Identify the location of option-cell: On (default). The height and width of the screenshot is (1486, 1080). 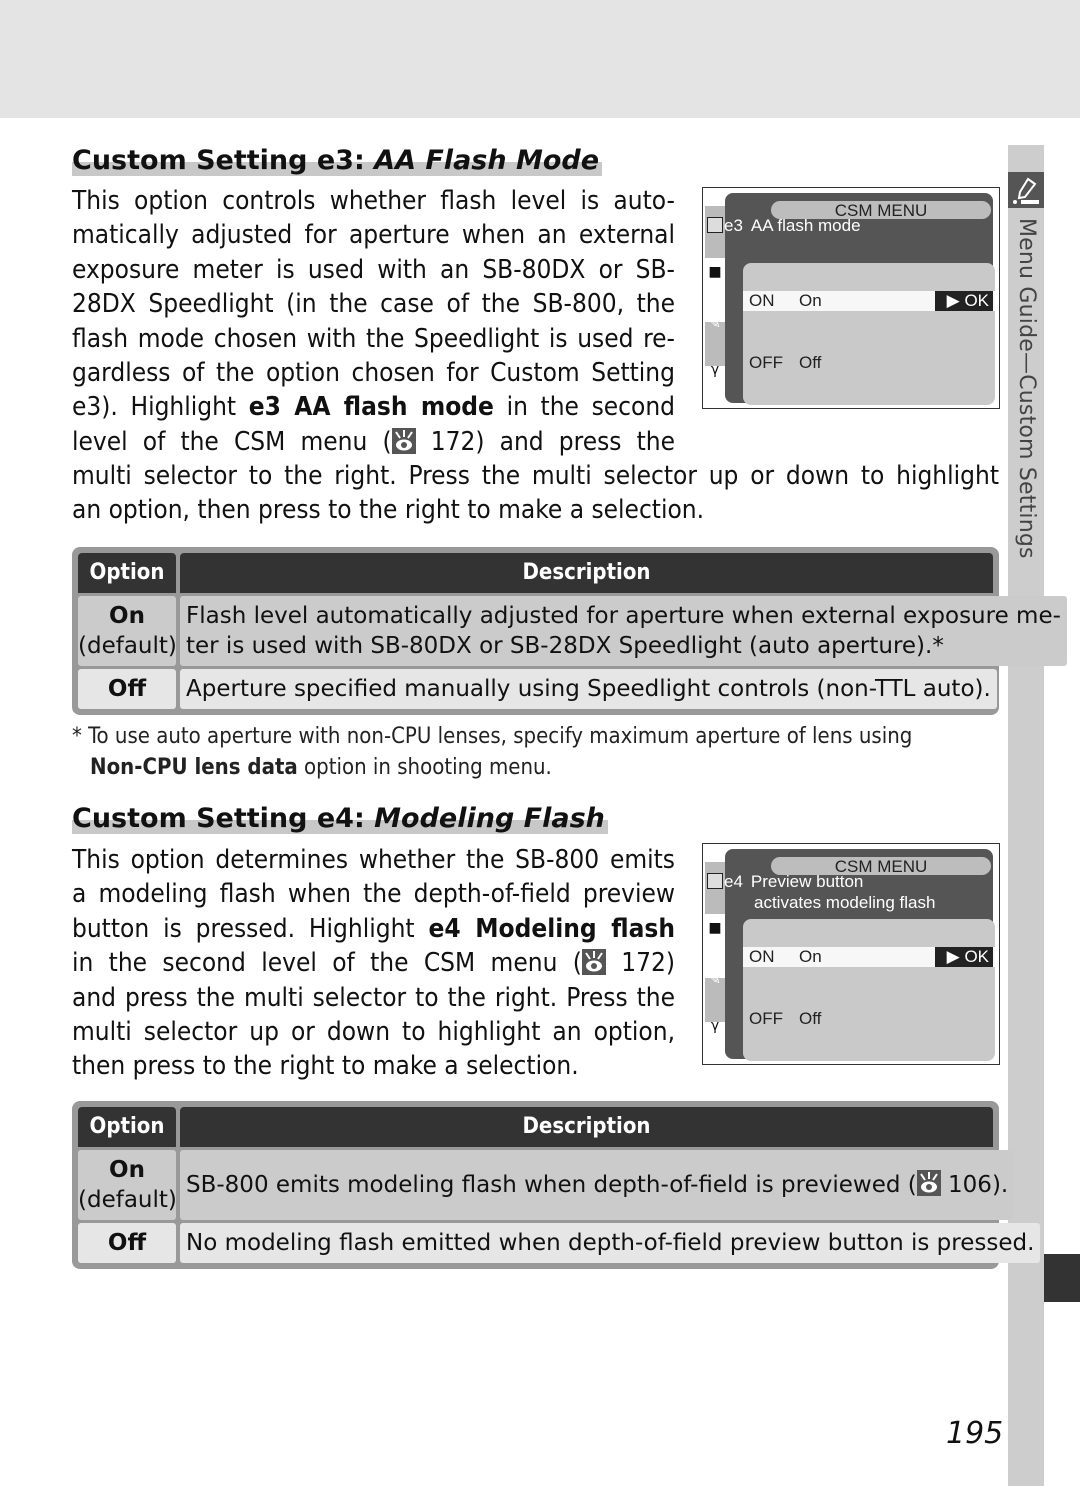
(127, 1185).